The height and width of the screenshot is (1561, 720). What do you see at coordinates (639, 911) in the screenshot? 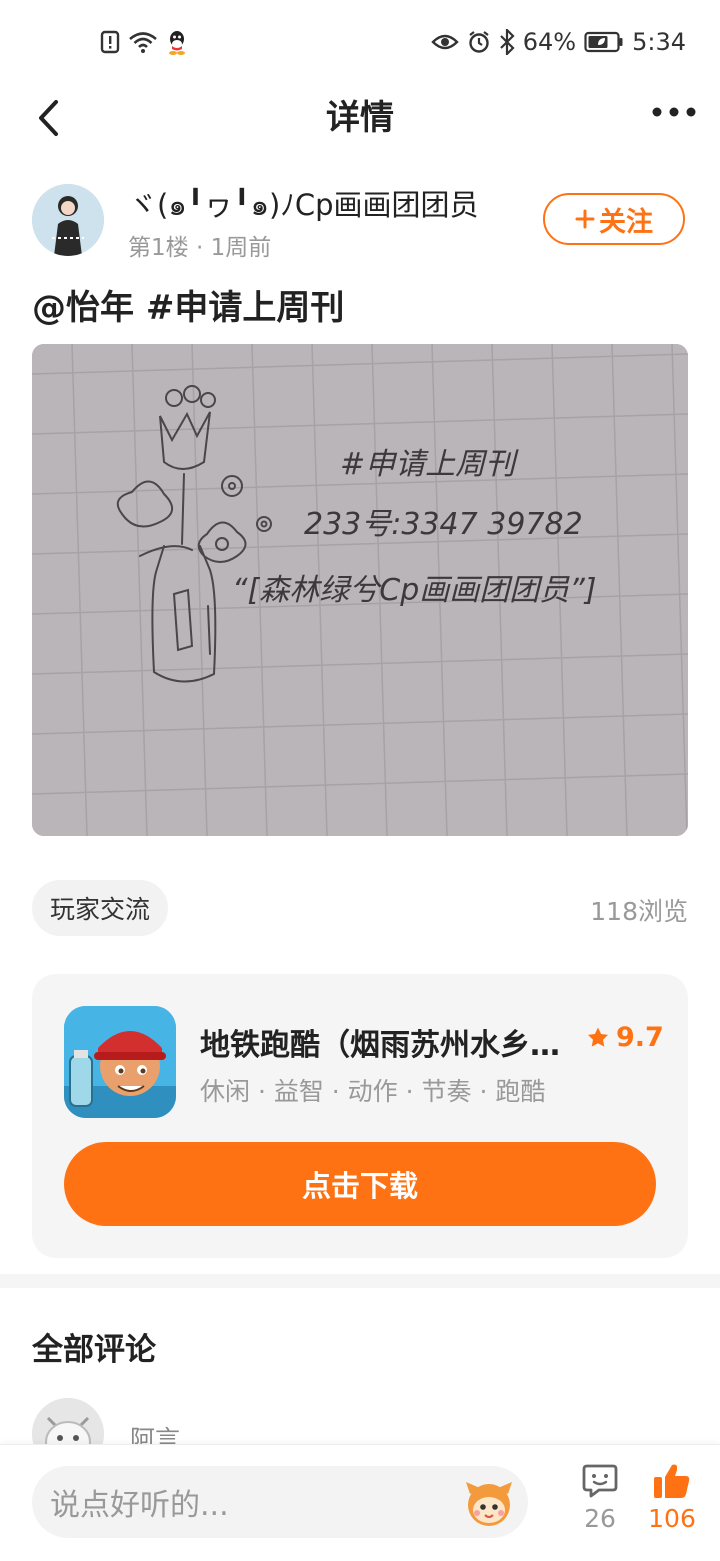
I see `view-count: 118浏览` at bounding box center [639, 911].